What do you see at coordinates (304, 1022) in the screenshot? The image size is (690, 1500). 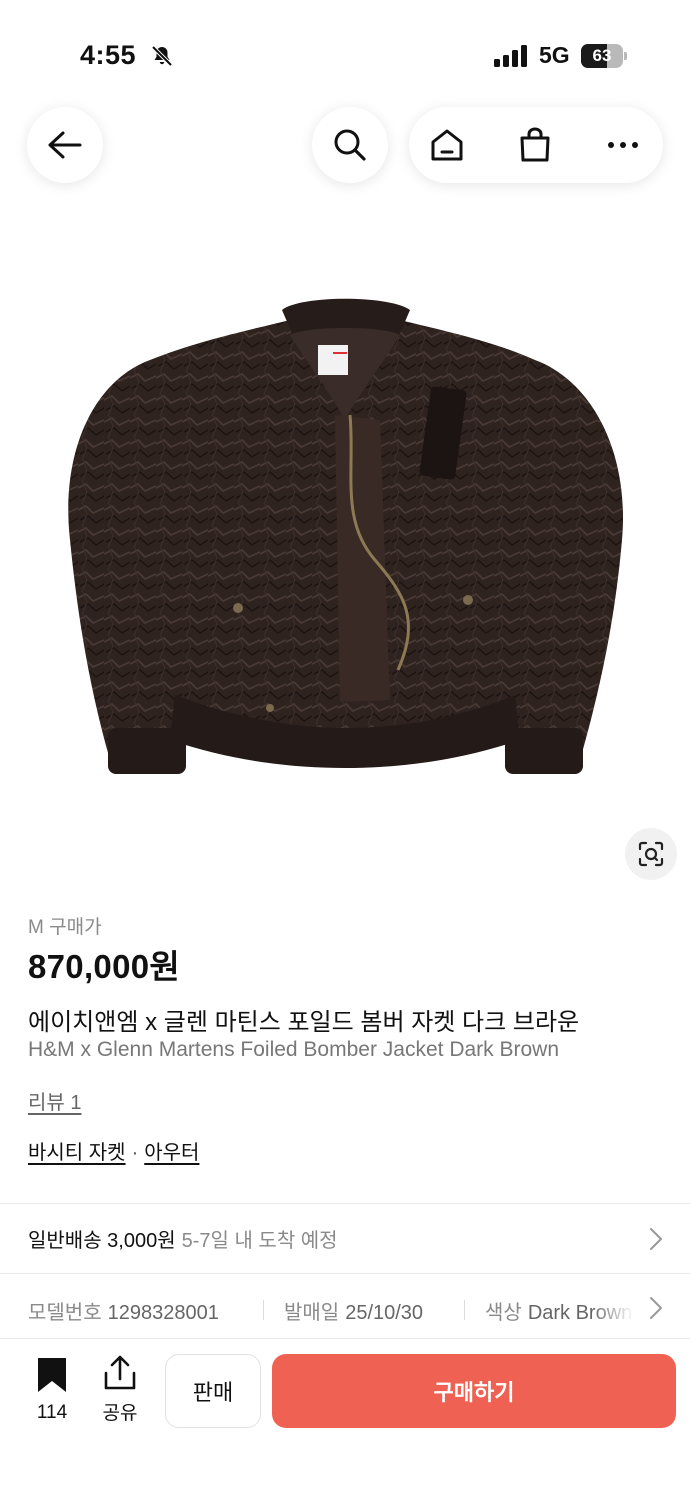 I see `product-name-korean: 에이치앤엠 x 글렌 마틴스 포일드 봄버 자켓 다크 브라운` at bounding box center [304, 1022].